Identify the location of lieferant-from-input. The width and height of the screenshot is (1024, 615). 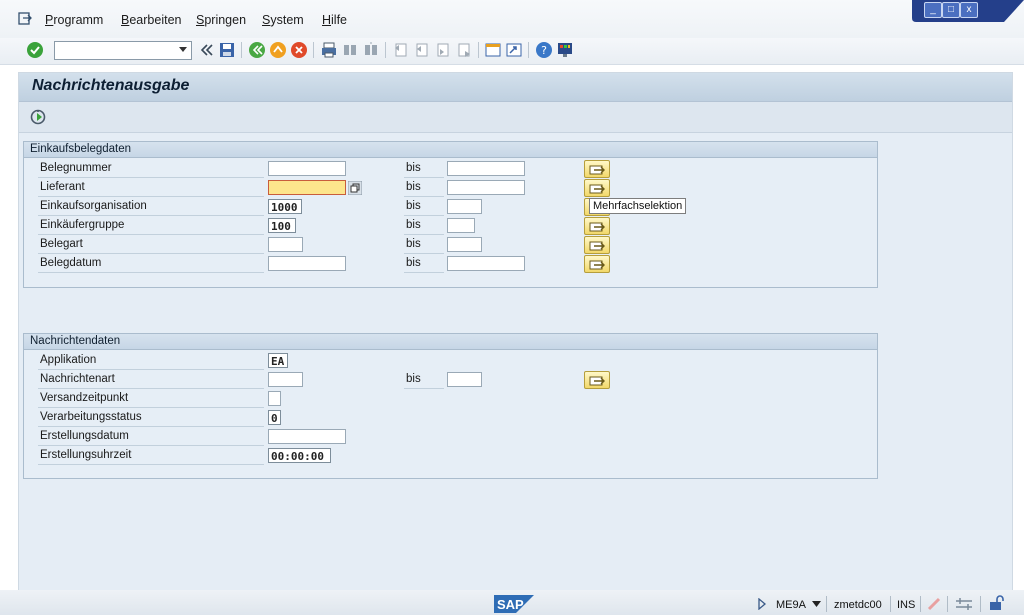
(307, 187).